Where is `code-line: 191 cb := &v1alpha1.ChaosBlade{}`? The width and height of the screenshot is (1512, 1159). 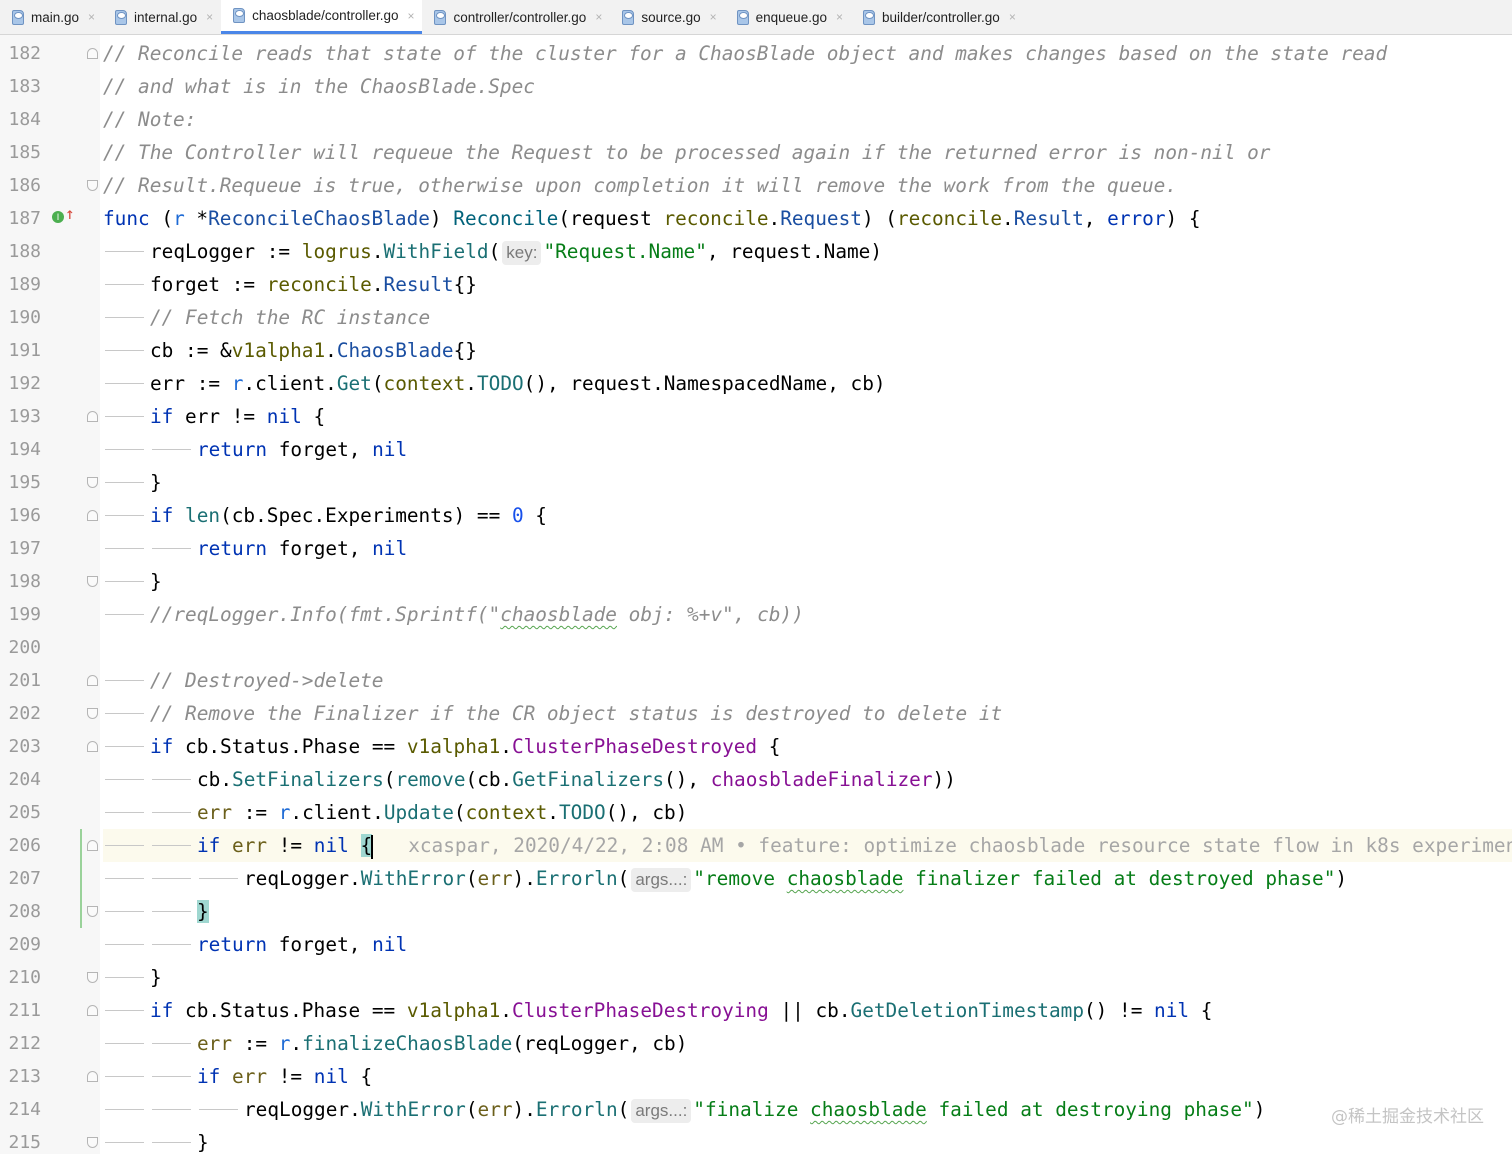
code-line: 191 cb := &v1alpha1.ChaosBlade{} is located at coordinates (756, 350).